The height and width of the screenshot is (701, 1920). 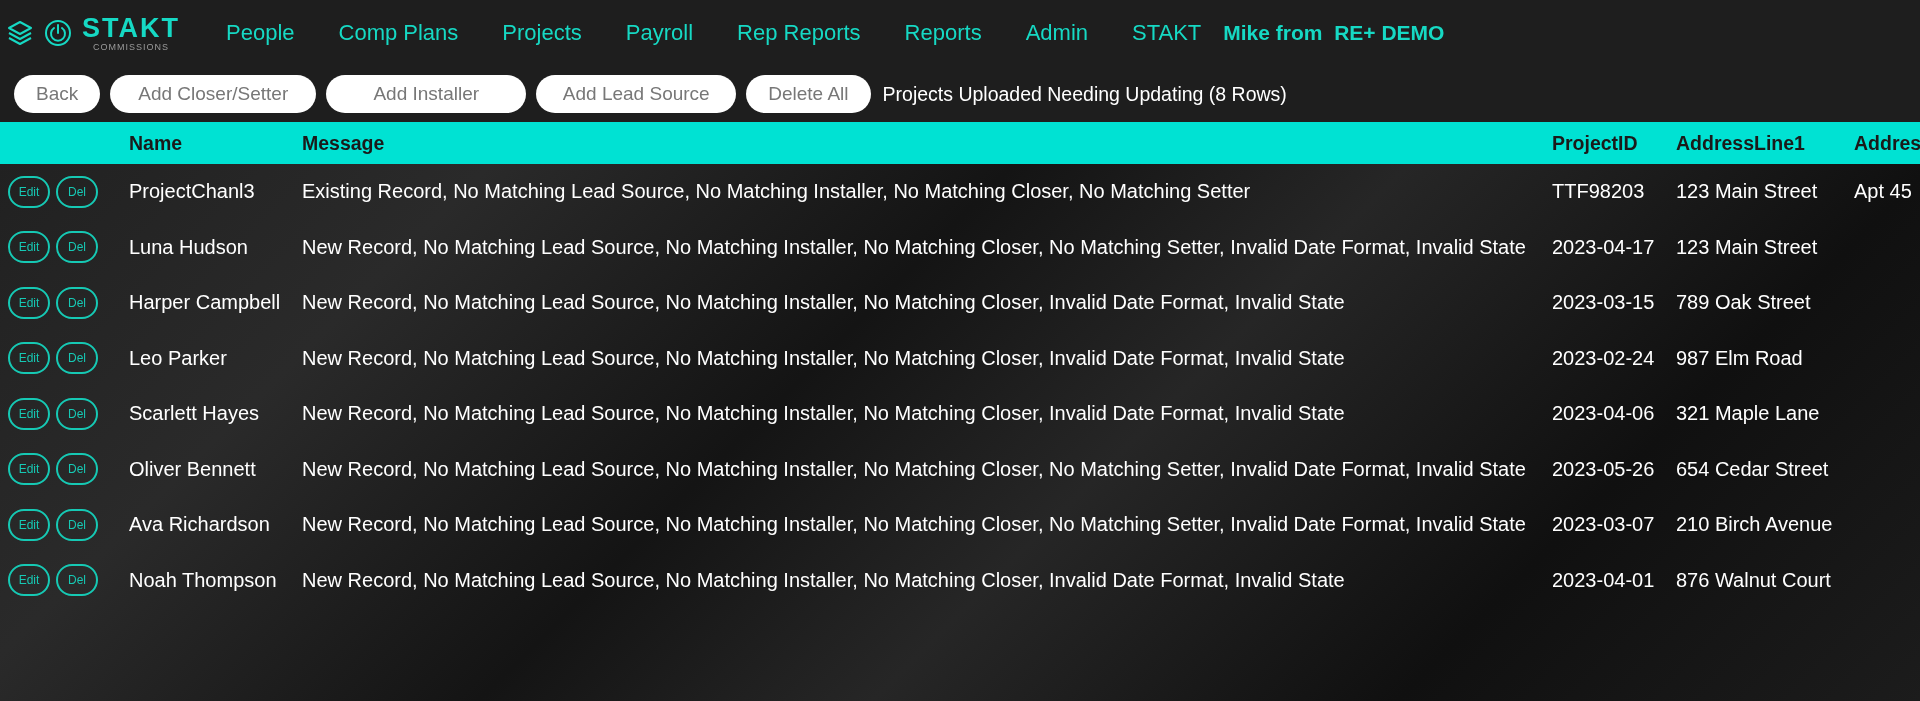 I want to click on toolbar-button: Back, so click(x=57, y=94).